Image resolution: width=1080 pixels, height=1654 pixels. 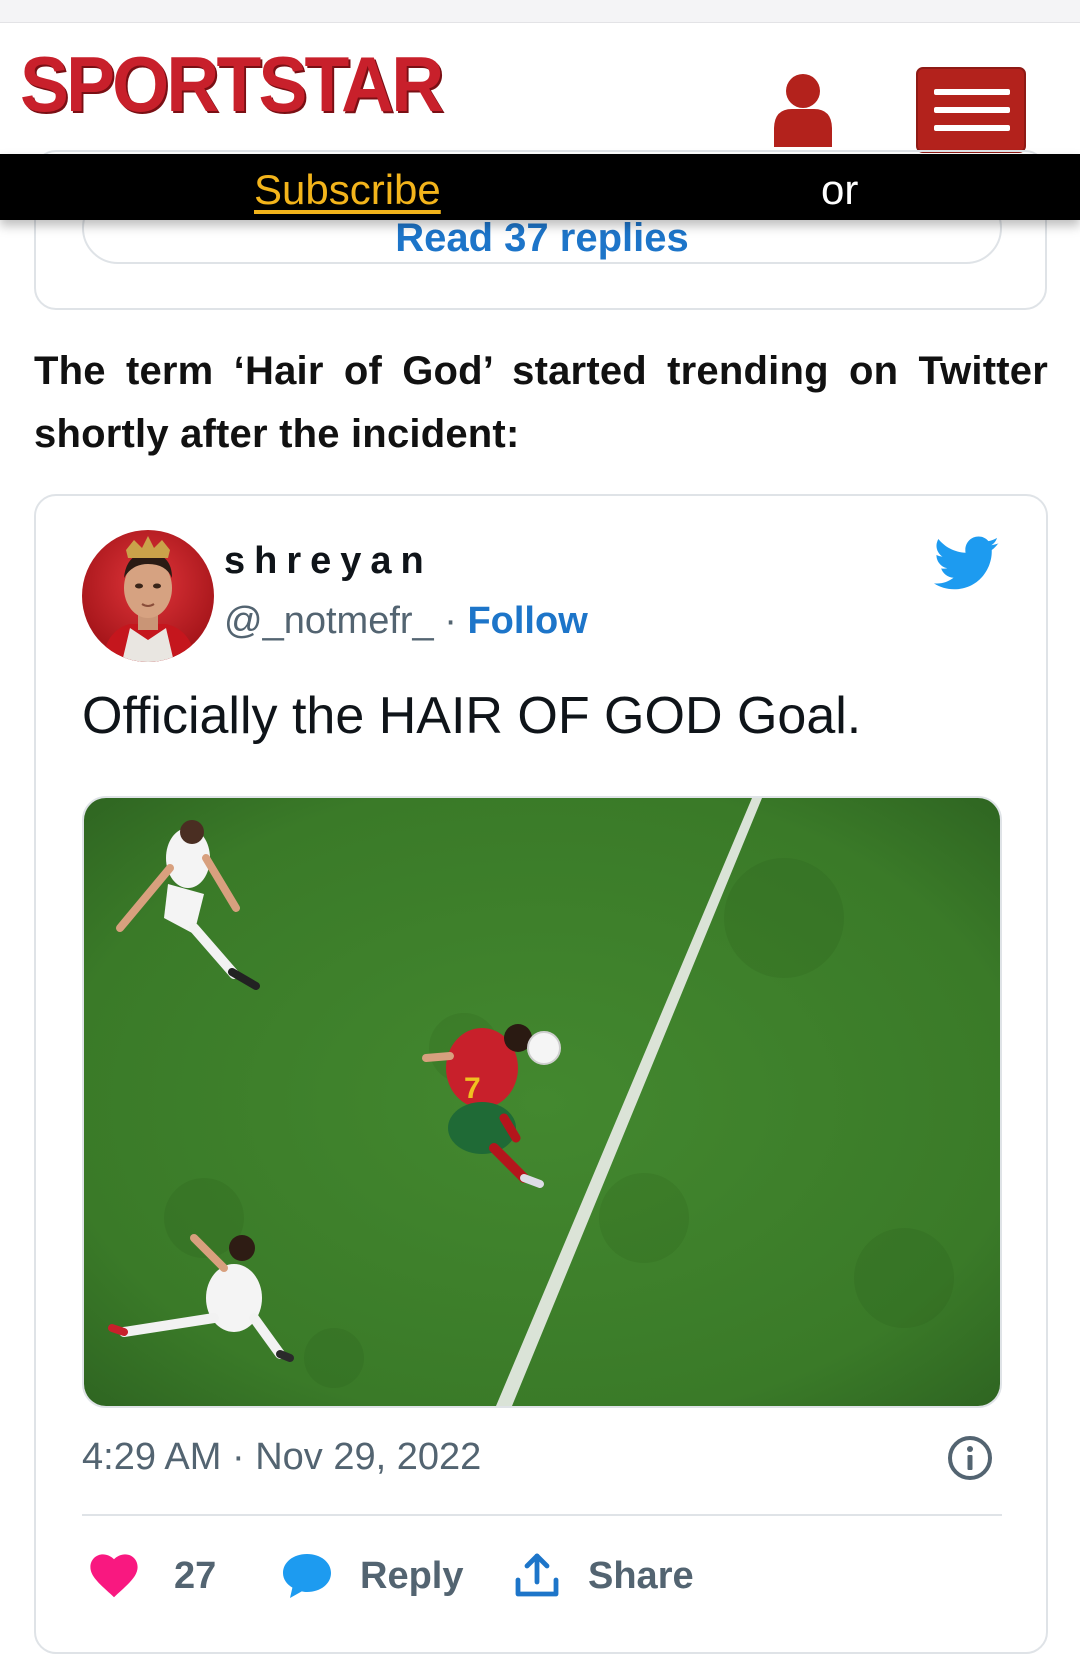 I want to click on top-status-strip, so click(x=540, y=11).